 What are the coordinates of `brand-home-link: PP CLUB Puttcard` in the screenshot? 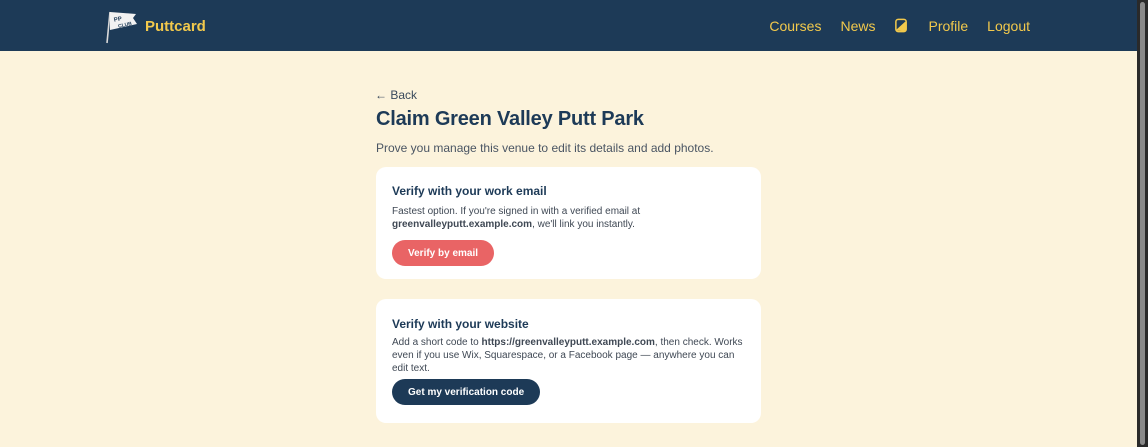 It's located at (156, 26).